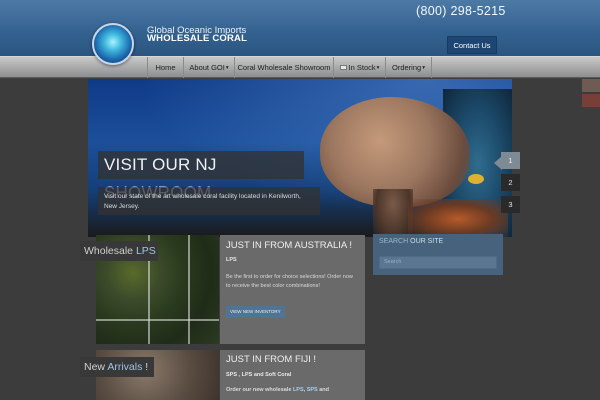 Image resolution: width=600 pixels, height=400 pixels. Describe the element at coordinates (197, 38) in the screenshot. I see `logo-tagline: WHOLESALE CORAL` at that location.